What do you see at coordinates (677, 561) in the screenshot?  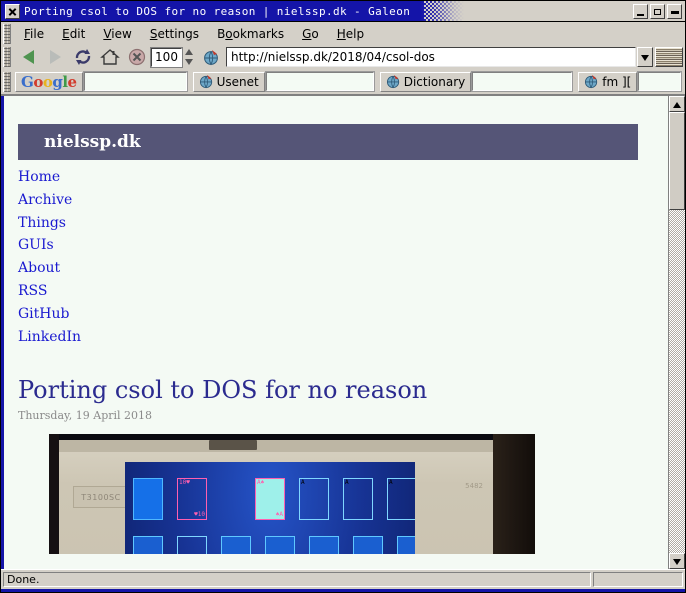 I see `scroll-down-button` at bounding box center [677, 561].